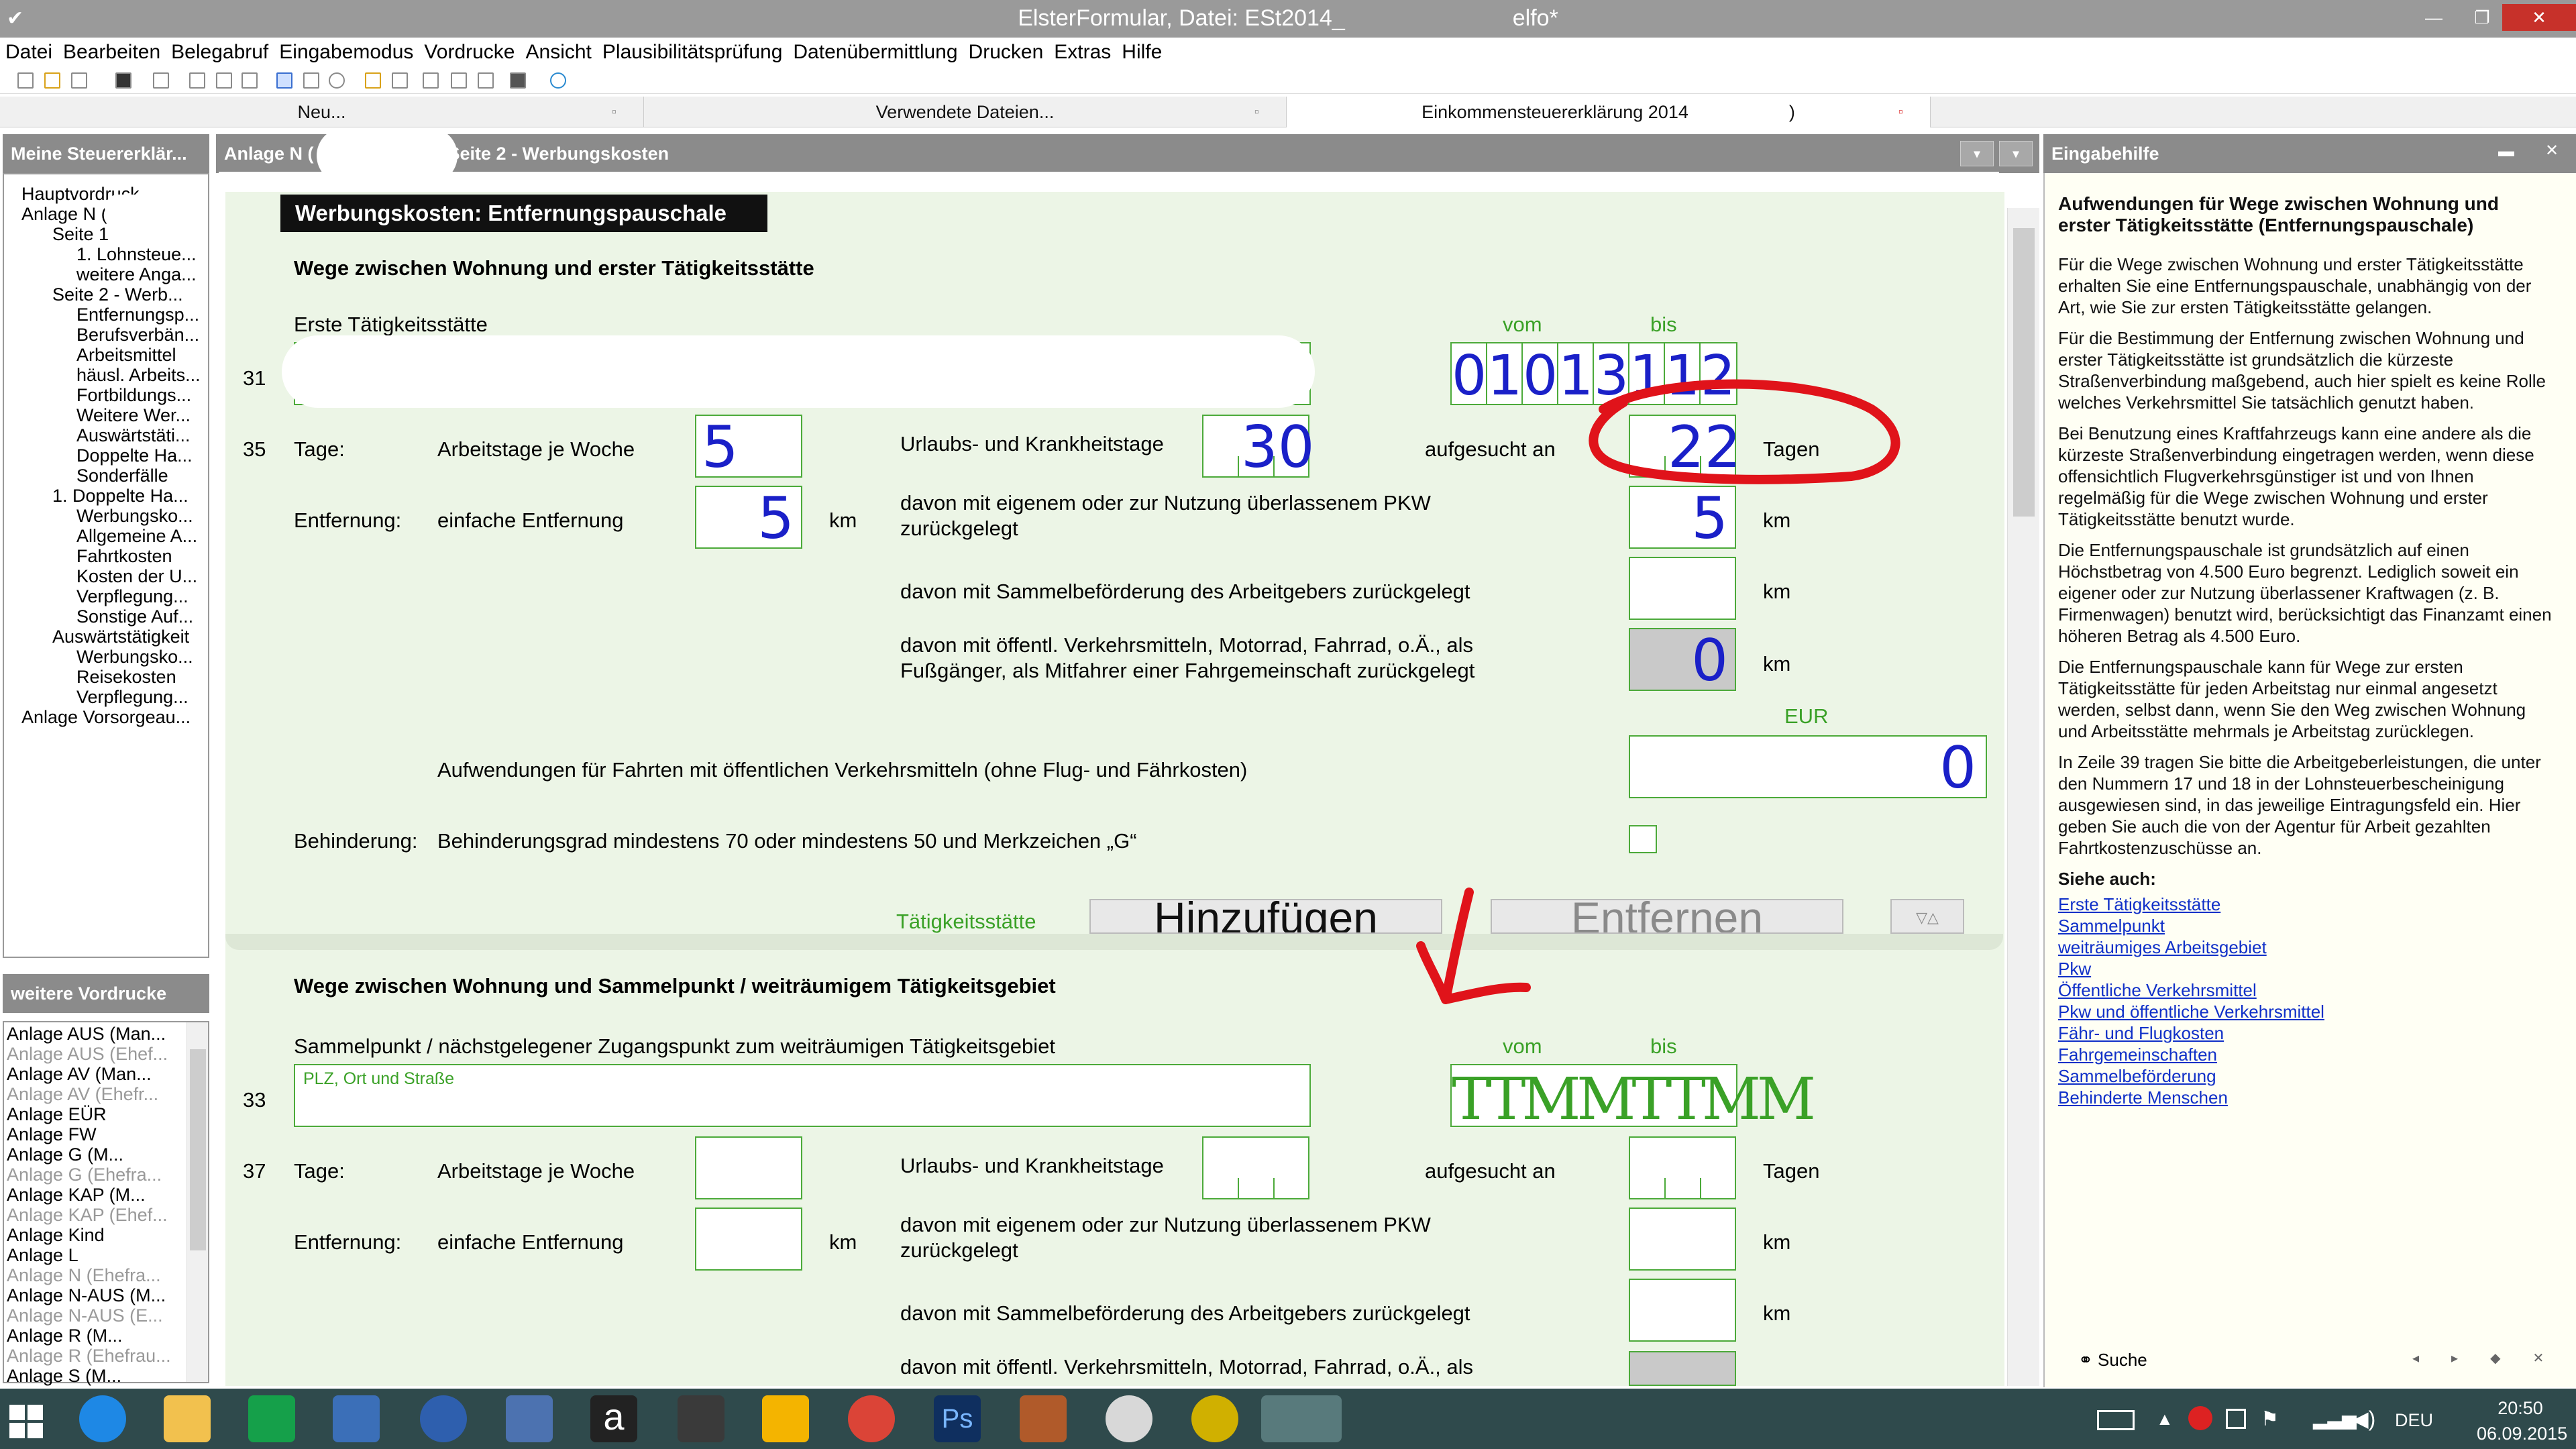  Describe the element at coordinates (1301, 1418) in the screenshot. I see `elster-icon` at that location.